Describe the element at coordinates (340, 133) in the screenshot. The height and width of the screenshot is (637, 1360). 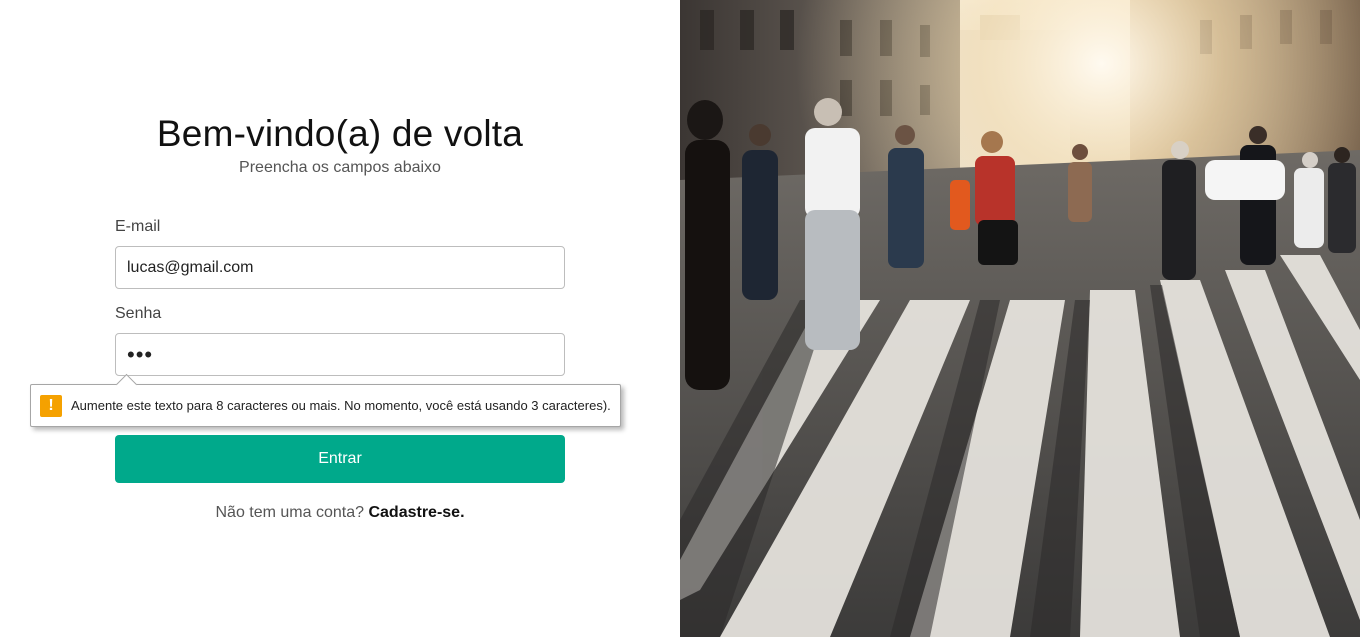
I see `page-title: Bem-vindo(a) de volta` at that location.